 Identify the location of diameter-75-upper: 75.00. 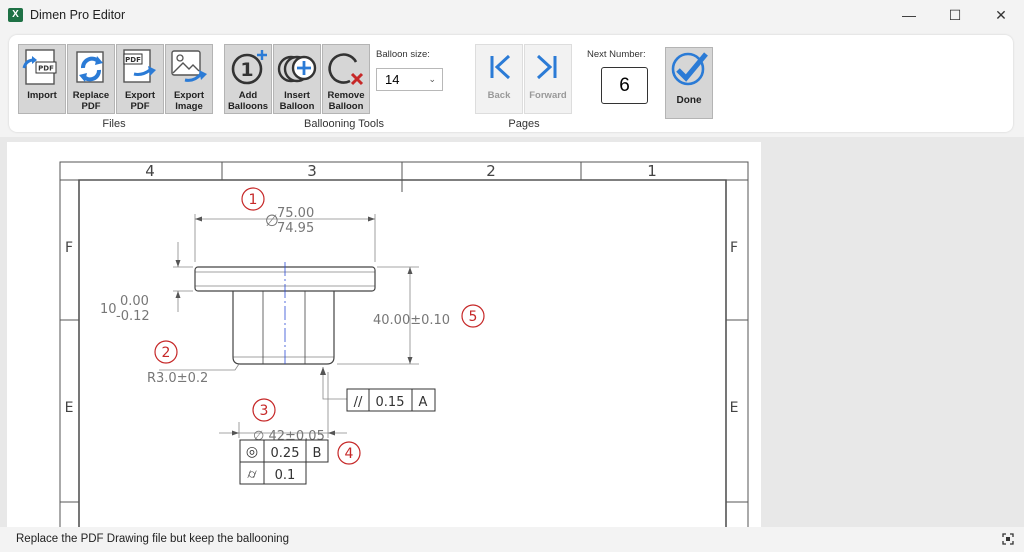
(295, 213).